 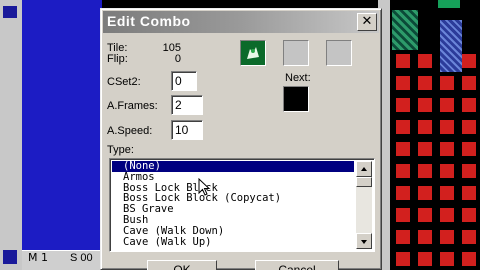 I want to click on green-marker-icon, so click(x=449, y=4).